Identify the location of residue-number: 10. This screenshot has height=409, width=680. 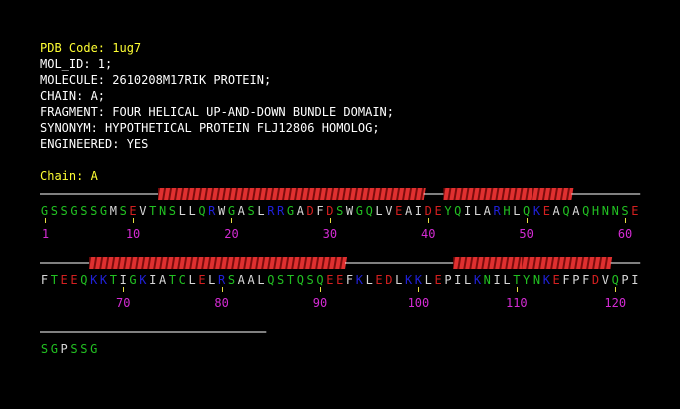
(133, 234).